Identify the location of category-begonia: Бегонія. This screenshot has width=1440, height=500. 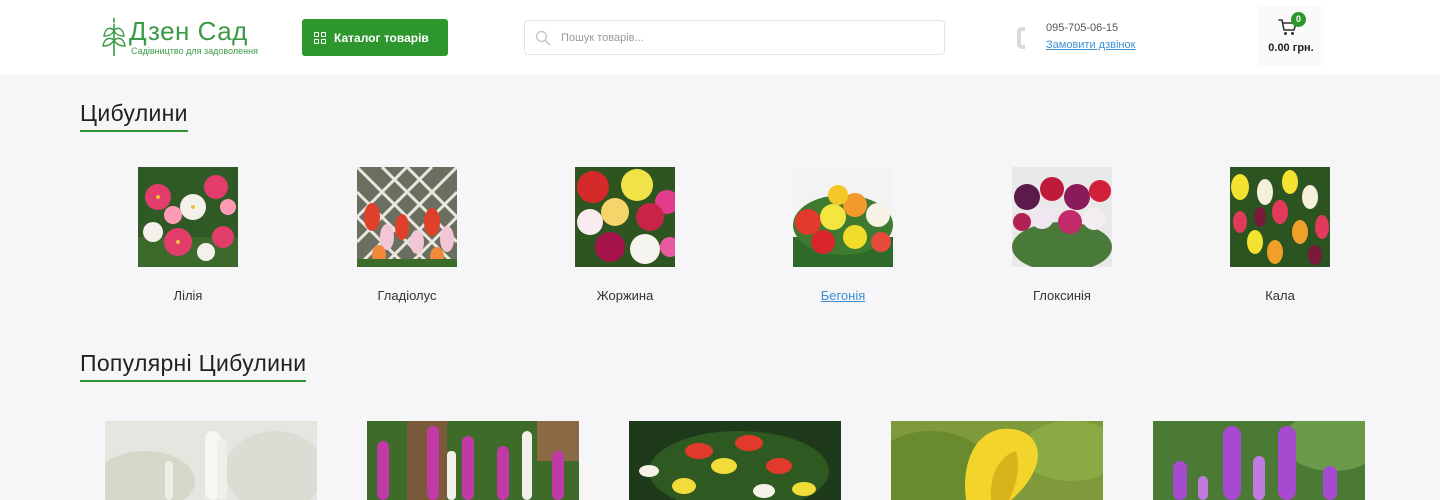
(843, 235).